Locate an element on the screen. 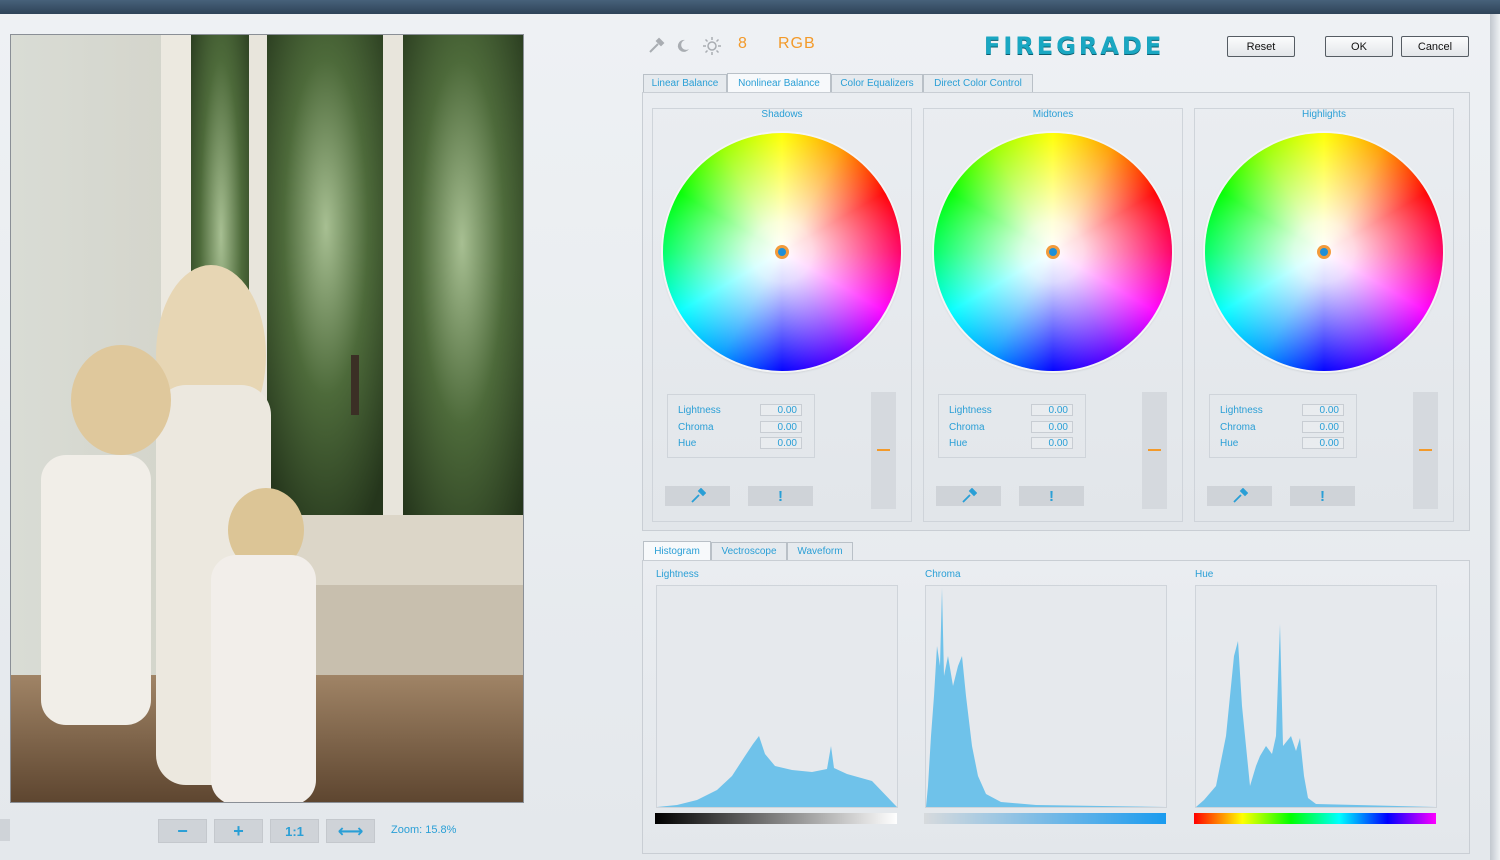  midtones-reset-button: ! is located at coordinates (1051, 496).